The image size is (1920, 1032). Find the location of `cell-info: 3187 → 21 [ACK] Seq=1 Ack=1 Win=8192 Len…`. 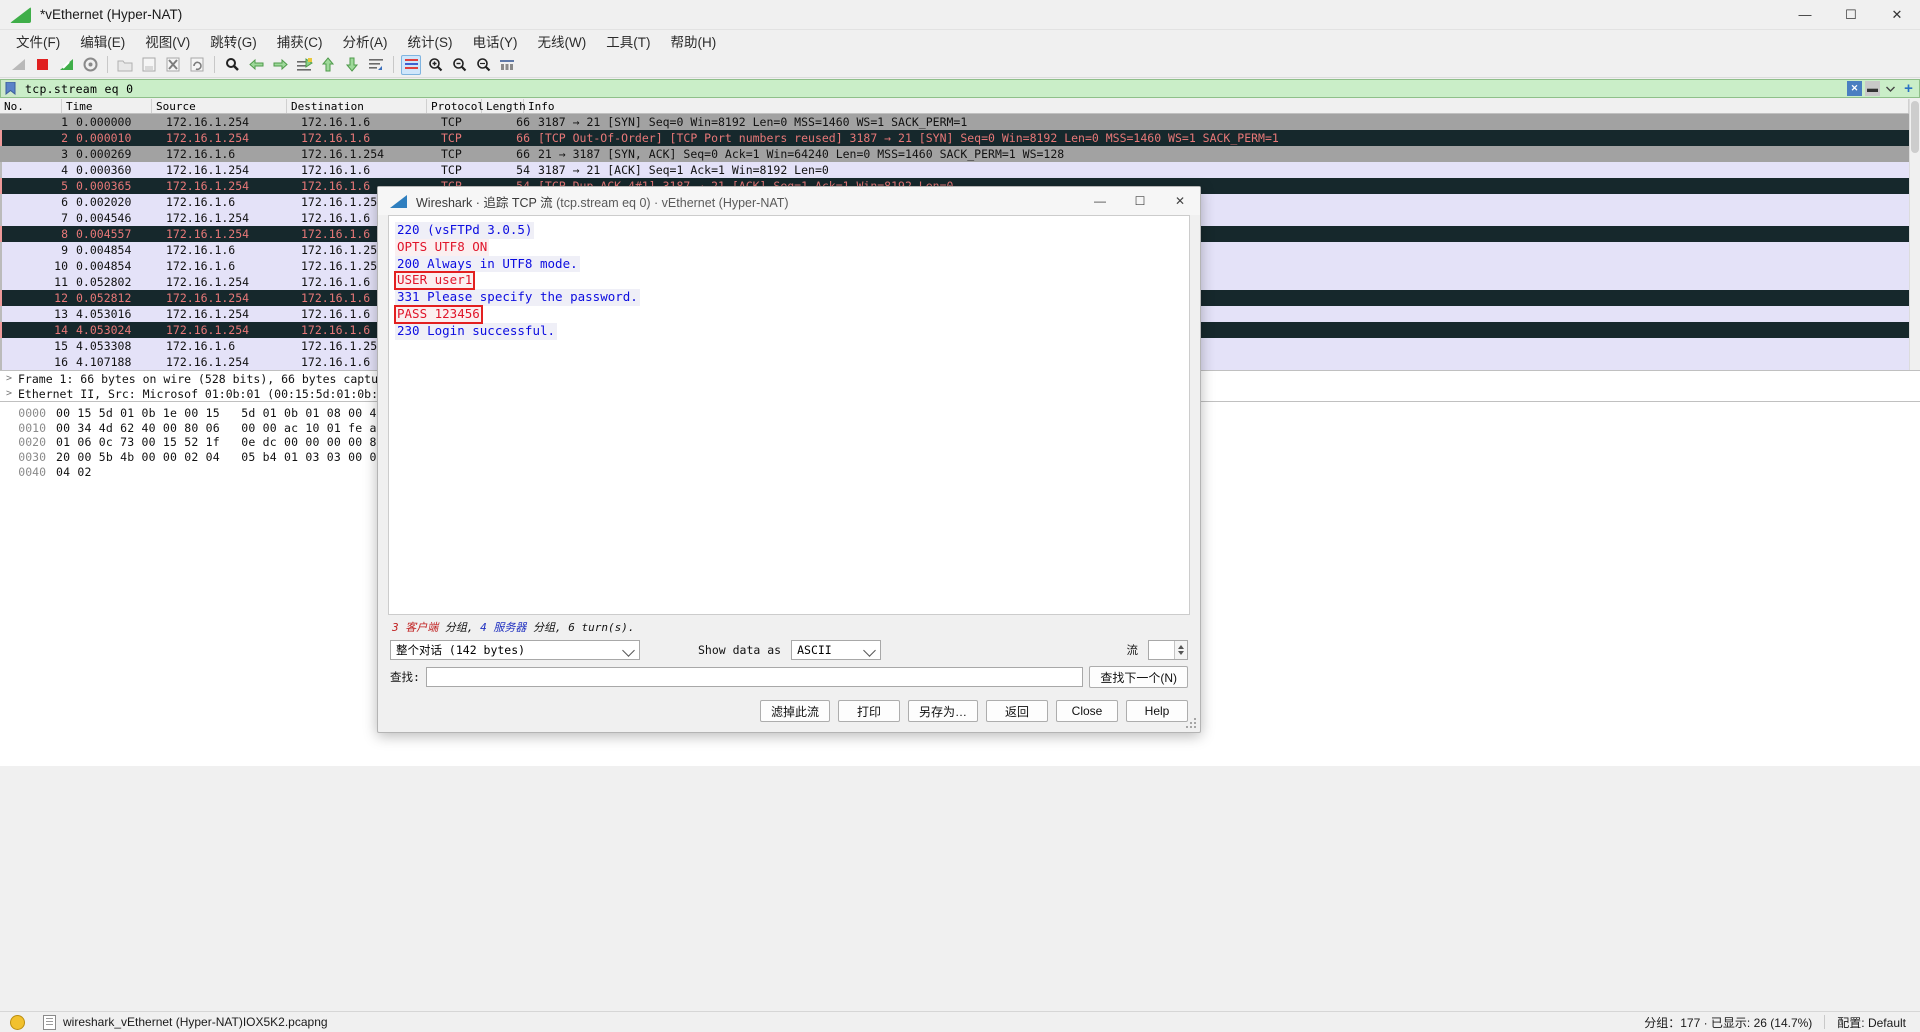

cell-info: 3187 → 21 [ACK] Seq=1 Ack=1 Win=8192 Len… is located at coordinates (683, 170).